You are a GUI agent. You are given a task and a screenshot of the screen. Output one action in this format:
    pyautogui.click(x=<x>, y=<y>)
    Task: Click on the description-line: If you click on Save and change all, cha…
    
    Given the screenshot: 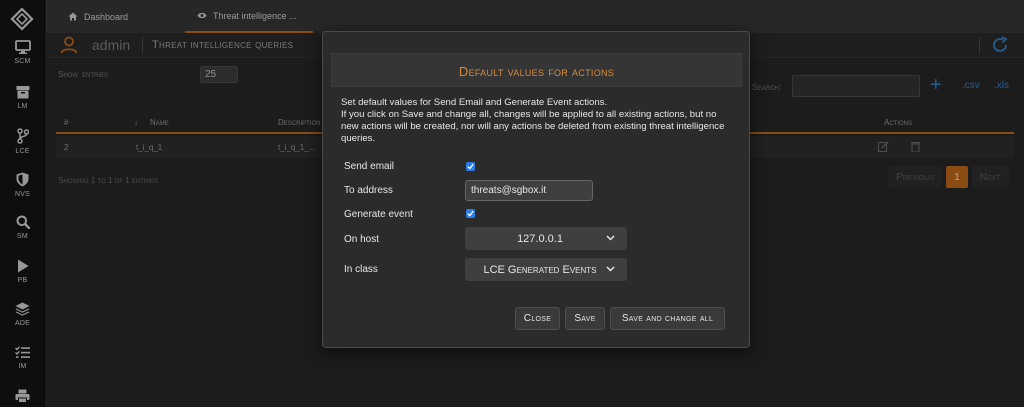 What is the action you would take?
    pyautogui.click(x=533, y=126)
    